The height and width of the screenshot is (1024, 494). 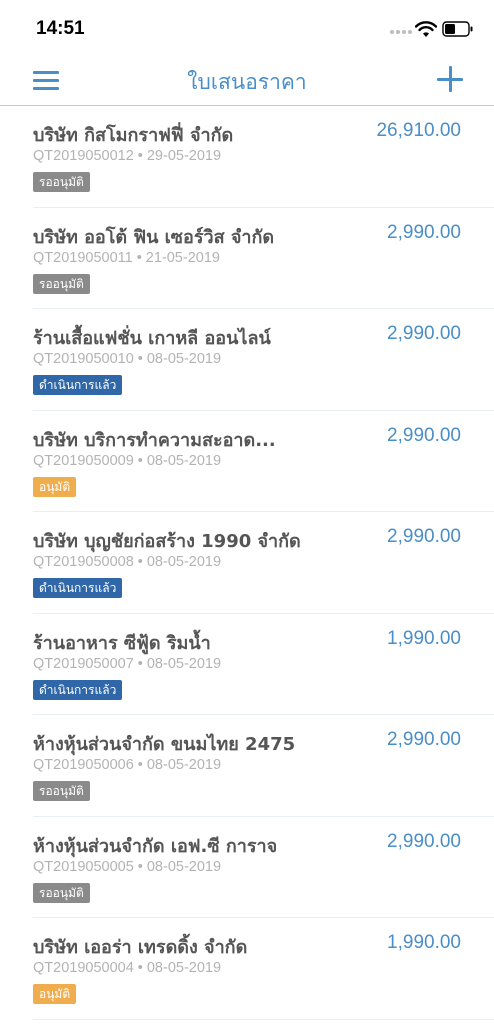 I want to click on quote-number: QT2019050008, so click(x=83, y=562).